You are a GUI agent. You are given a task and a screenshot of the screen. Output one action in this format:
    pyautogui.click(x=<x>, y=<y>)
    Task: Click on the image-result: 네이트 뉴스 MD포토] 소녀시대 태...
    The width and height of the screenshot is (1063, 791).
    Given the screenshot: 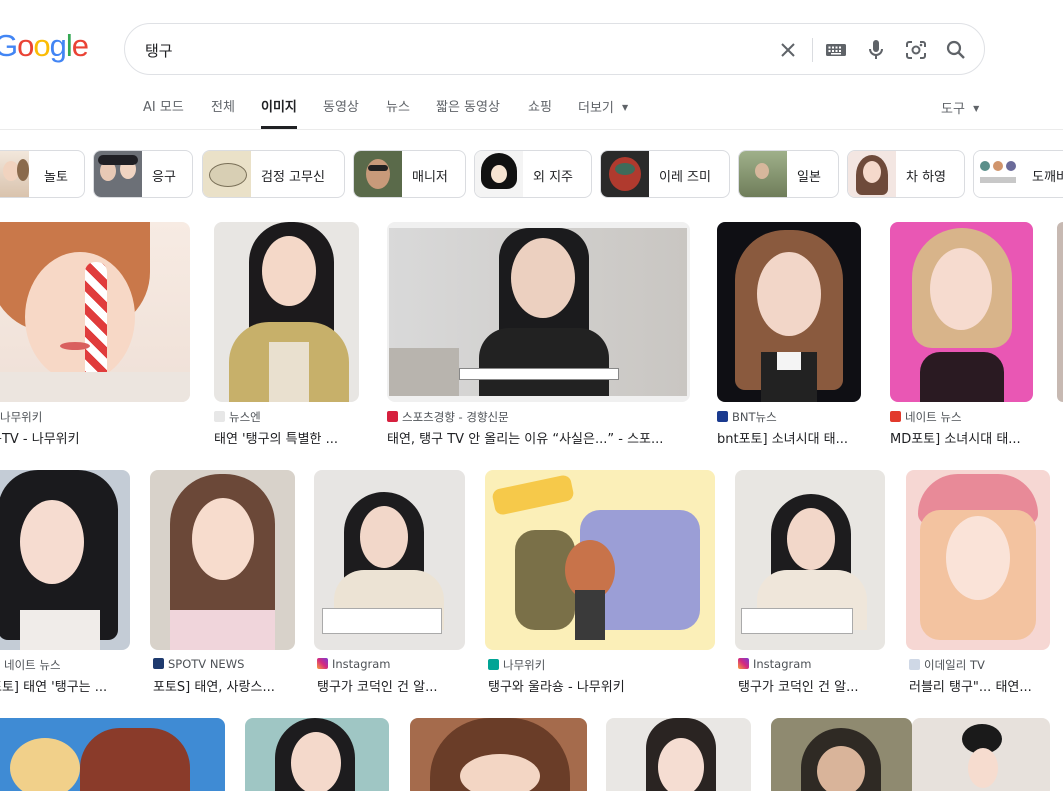 What is the action you would take?
    pyautogui.click(x=961, y=337)
    